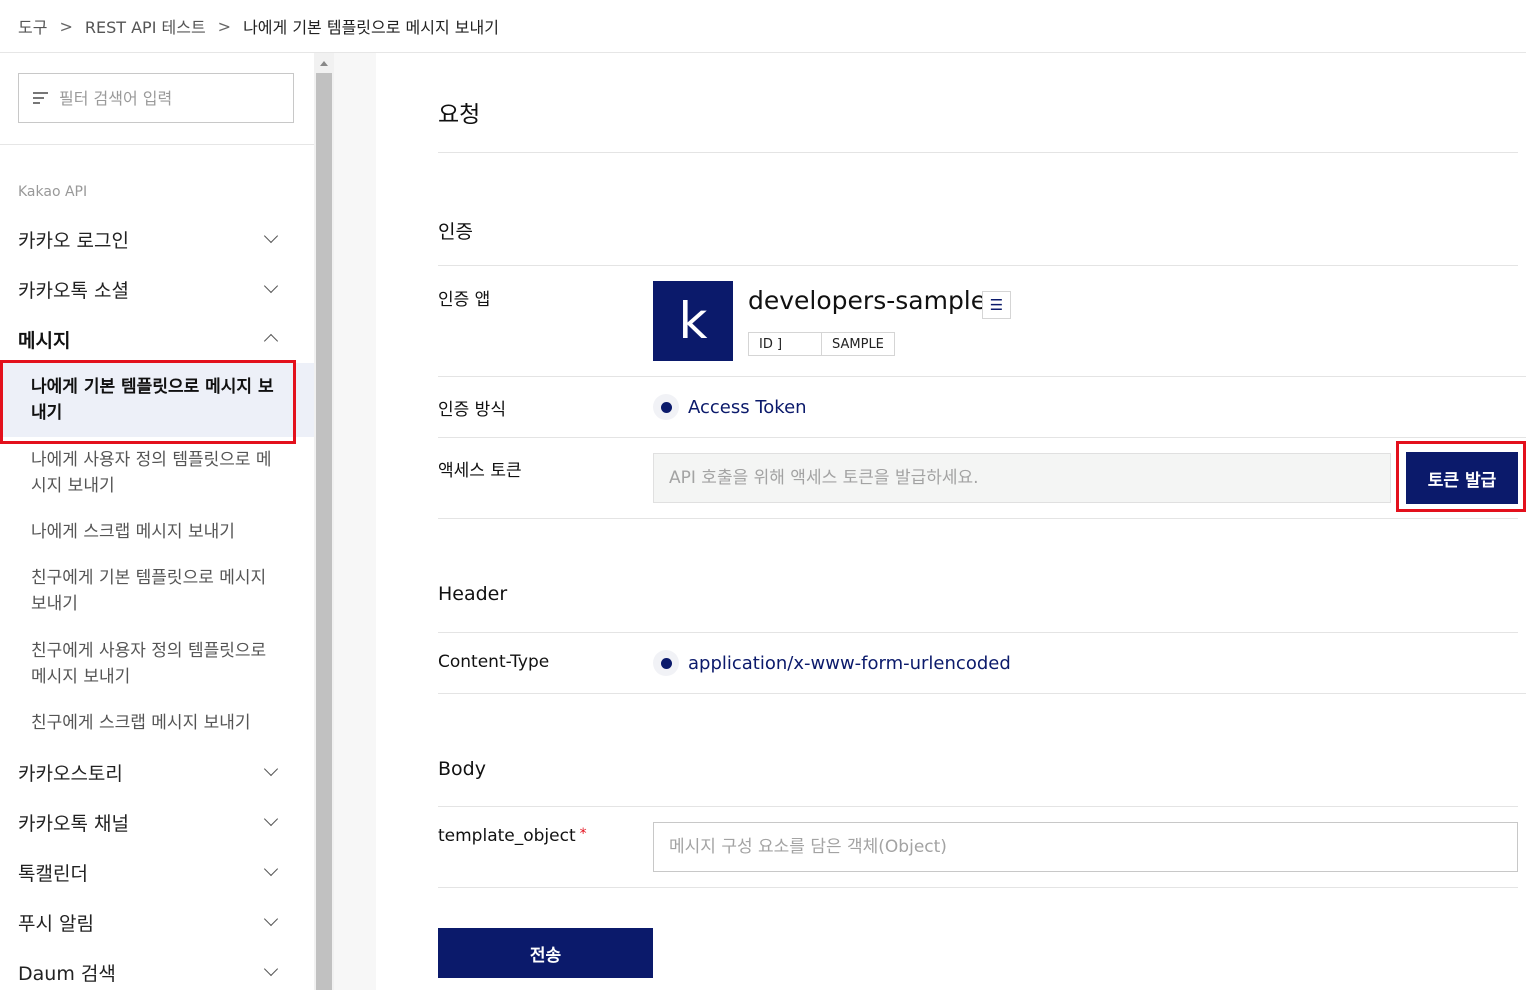 This screenshot has height=990, width=1526. I want to click on highlight-box-token-button, so click(1461, 476).